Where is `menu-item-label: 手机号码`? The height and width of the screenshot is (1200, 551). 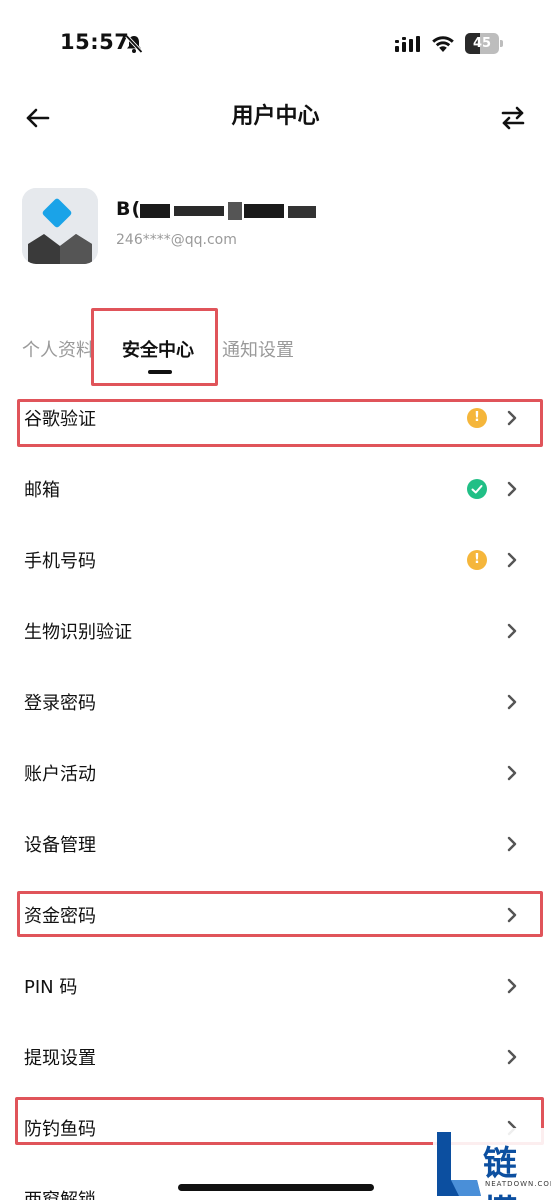
menu-item-label: 手机号码 is located at coordinates (60, 561).